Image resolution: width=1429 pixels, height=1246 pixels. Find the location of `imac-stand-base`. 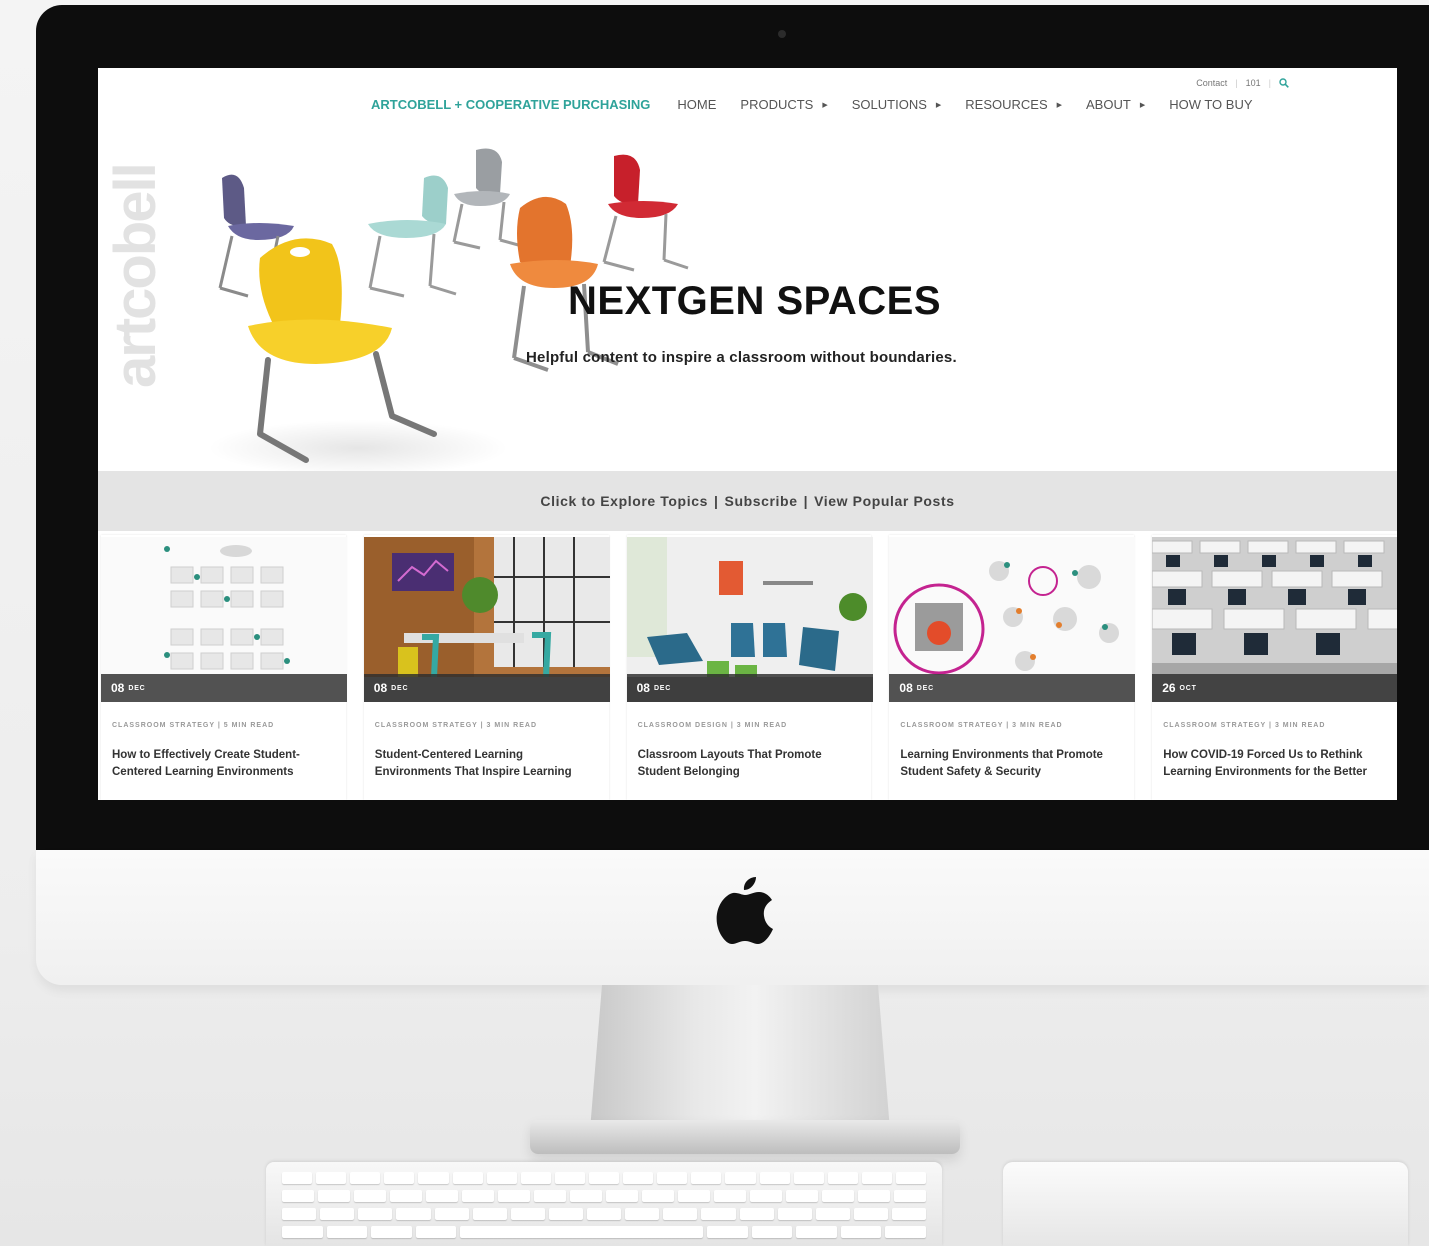

imac-stand-base is located at coordinates (745, 1137).